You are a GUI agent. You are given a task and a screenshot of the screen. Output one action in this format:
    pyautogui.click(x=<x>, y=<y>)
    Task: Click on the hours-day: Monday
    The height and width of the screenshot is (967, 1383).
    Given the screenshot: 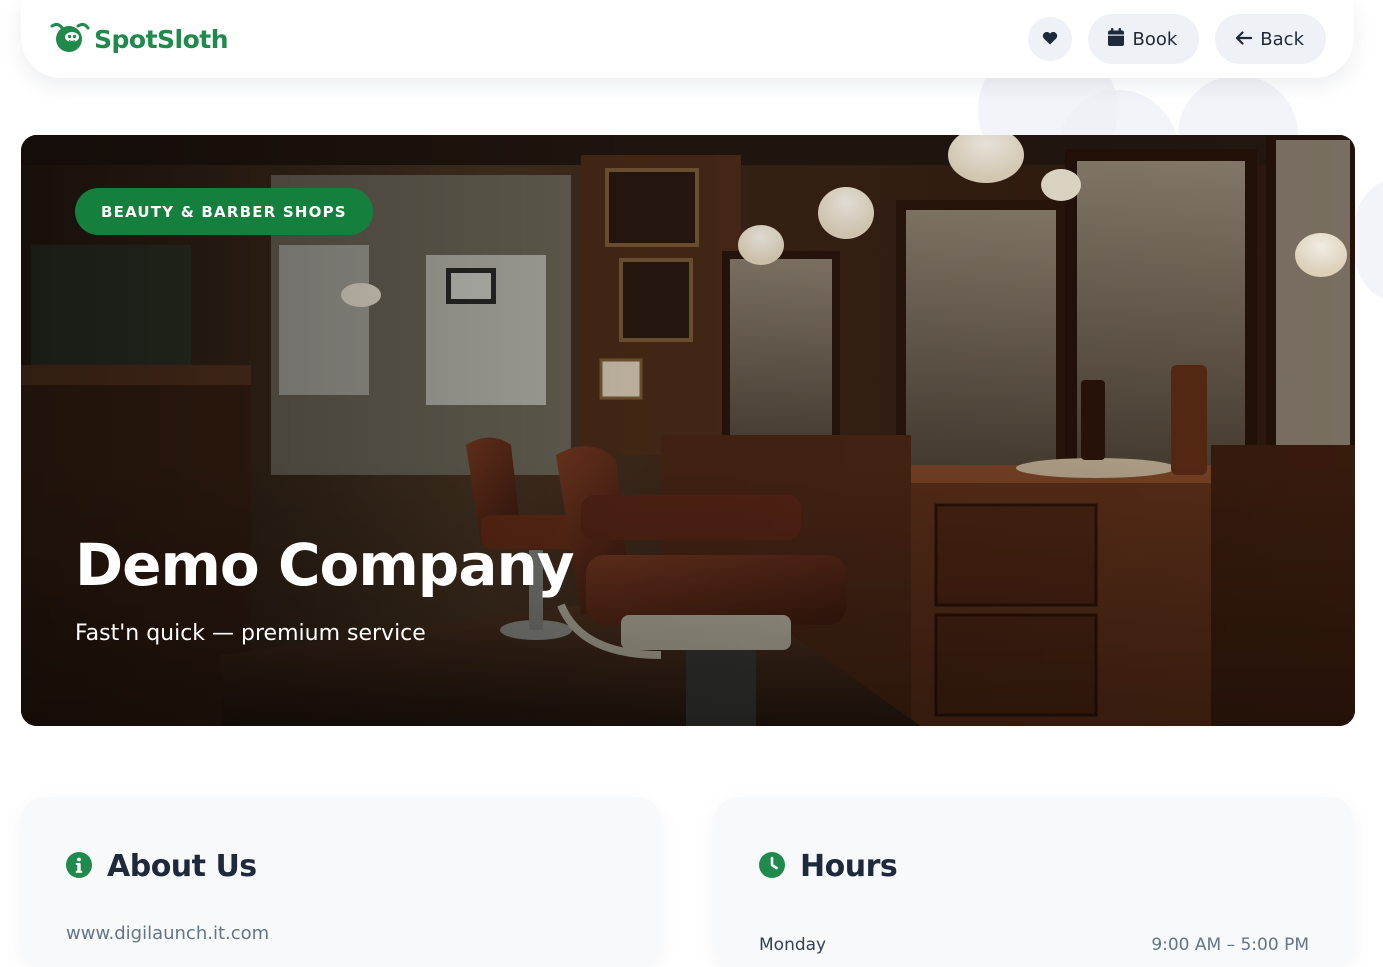 What is the action you would take?
    pyautogui.click(x=793, y=945)
    